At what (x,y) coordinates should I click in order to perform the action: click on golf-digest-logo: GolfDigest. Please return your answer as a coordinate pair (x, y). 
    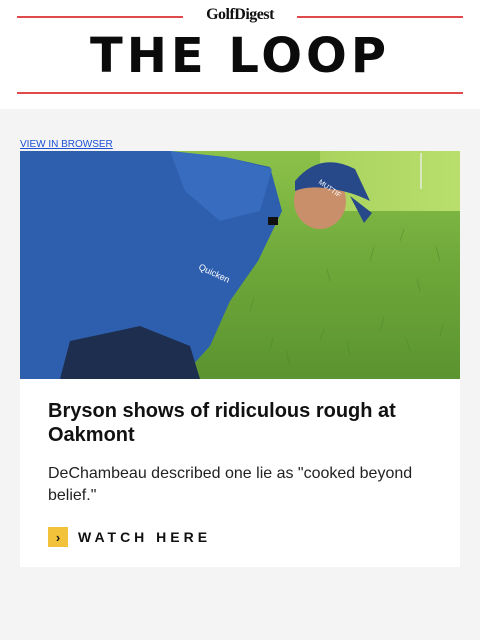
    Looking at the image, I should click on (240, 15).